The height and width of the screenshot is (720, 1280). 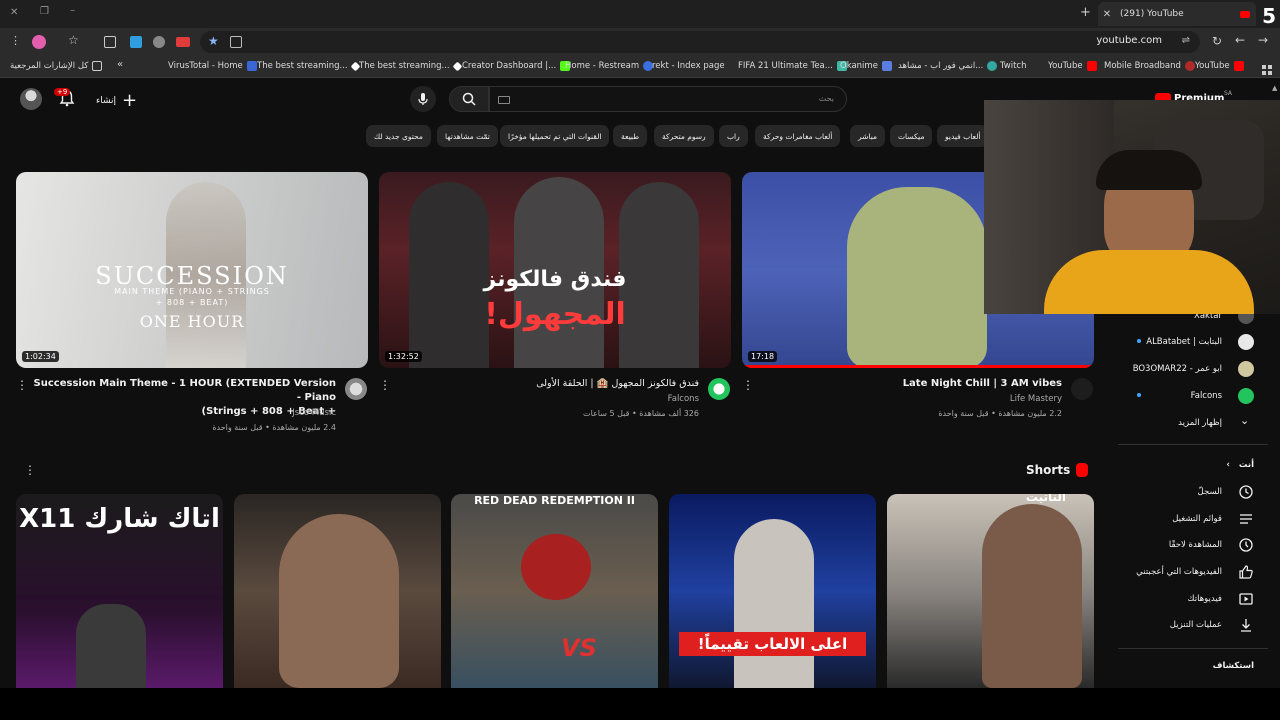 I want to click on chip-animation: رسوم متحركة, so click(x=684, y=136).